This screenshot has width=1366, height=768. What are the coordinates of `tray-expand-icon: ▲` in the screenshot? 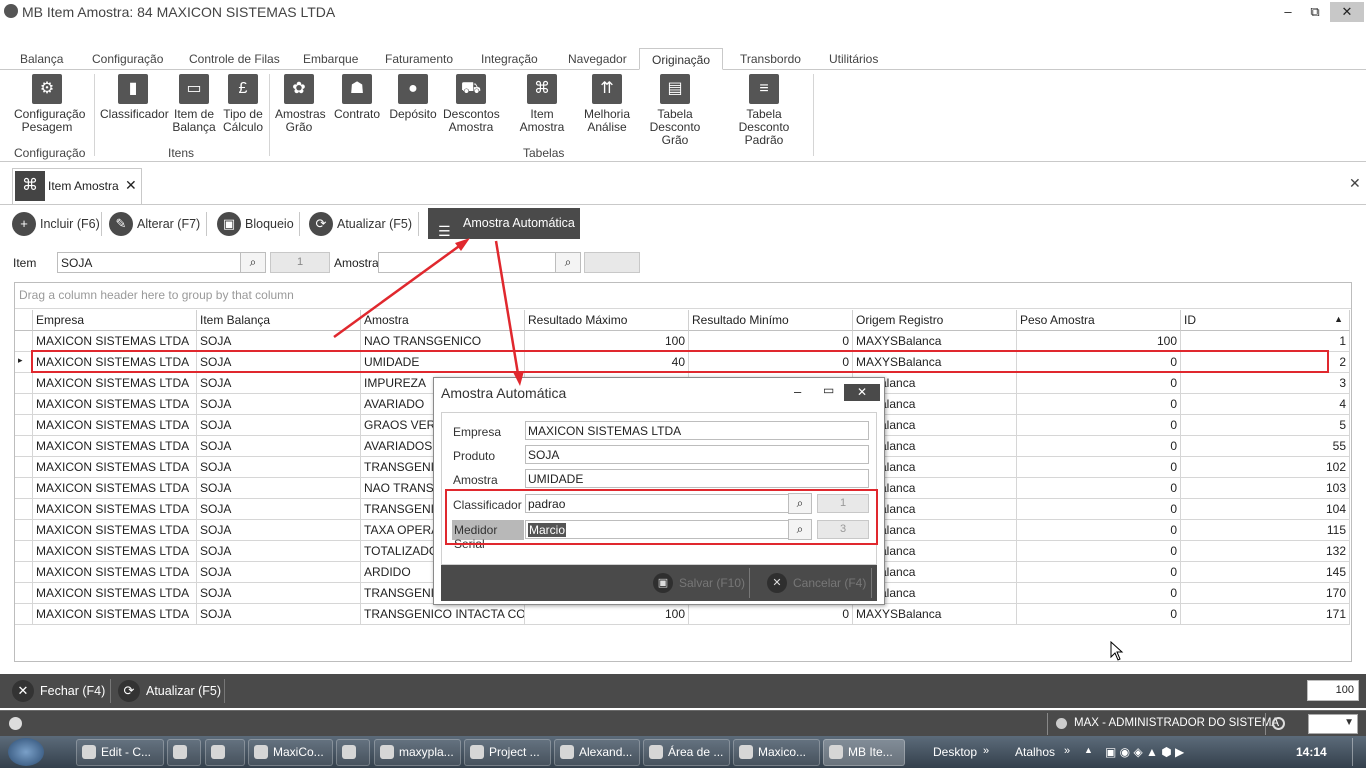 It's located at (1088, 750).